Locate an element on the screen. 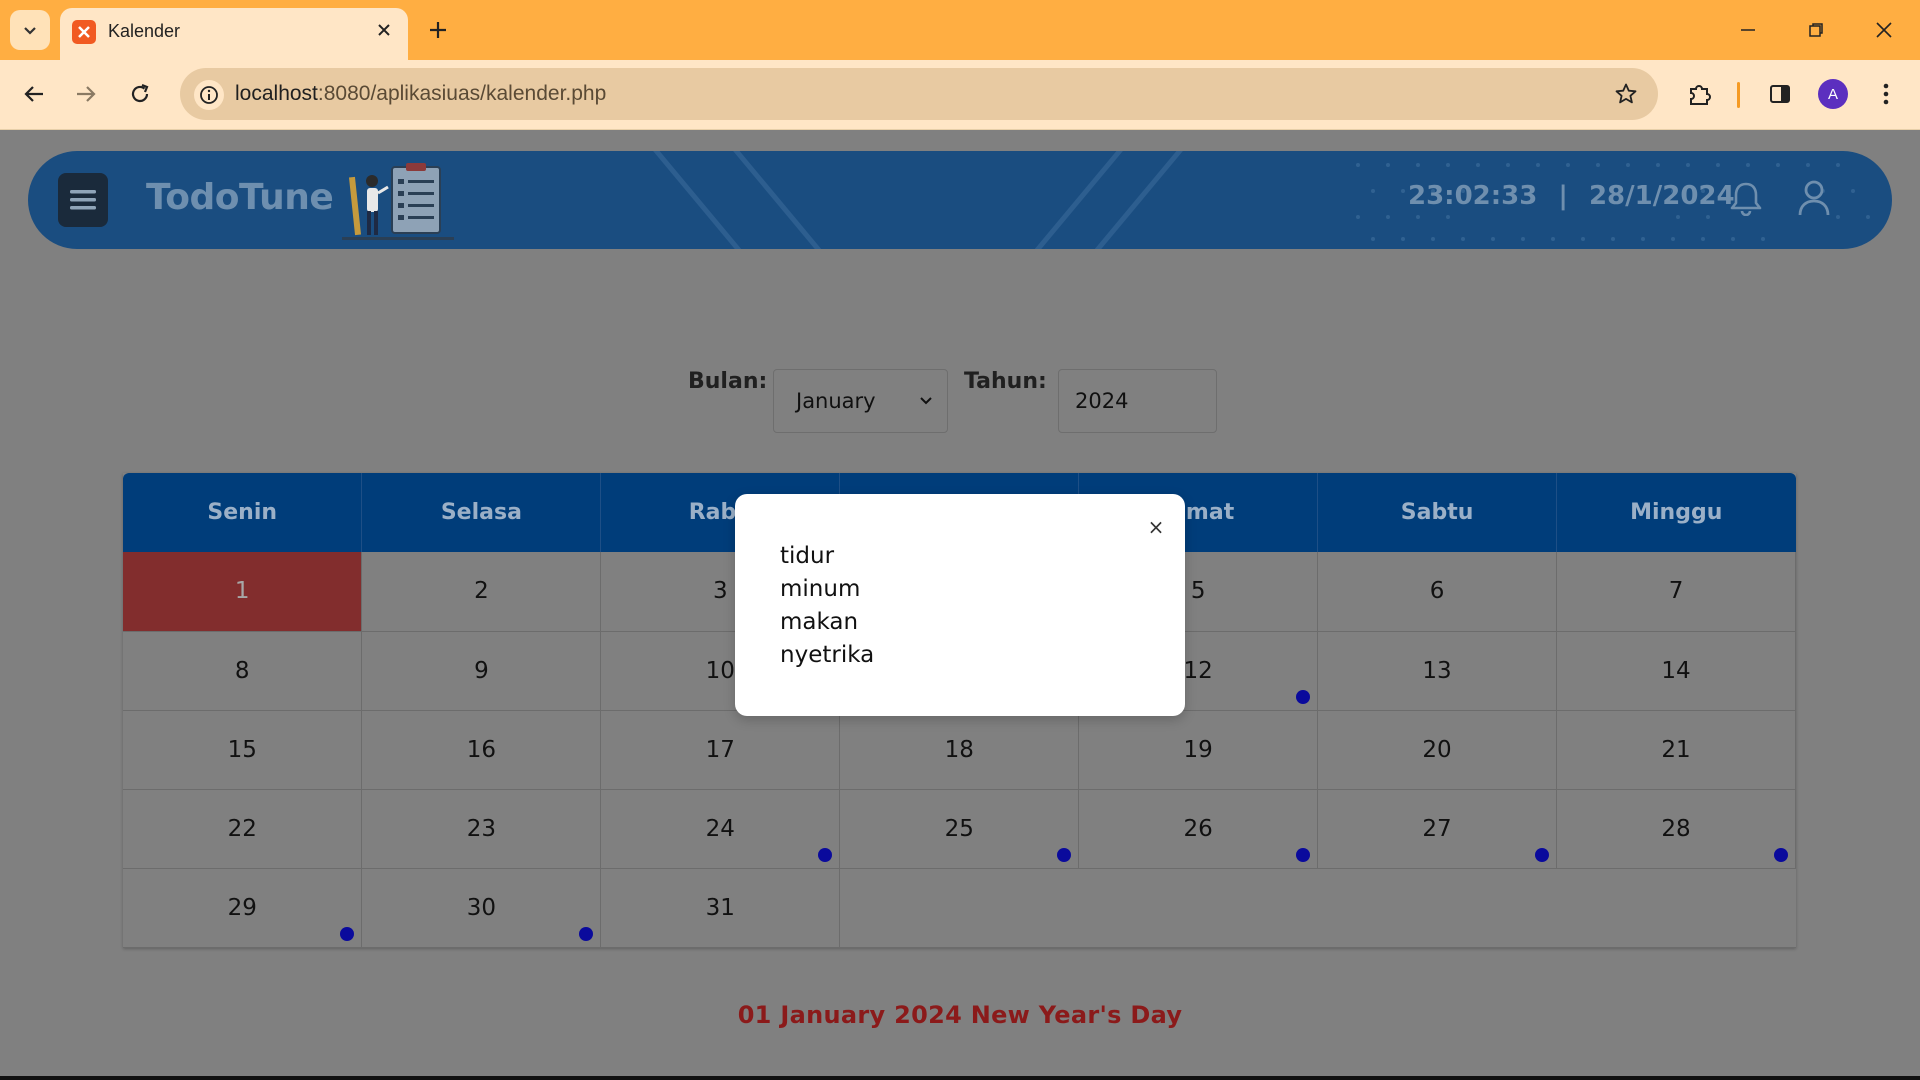  day-number: 29 is located at coordinates (242, 907).